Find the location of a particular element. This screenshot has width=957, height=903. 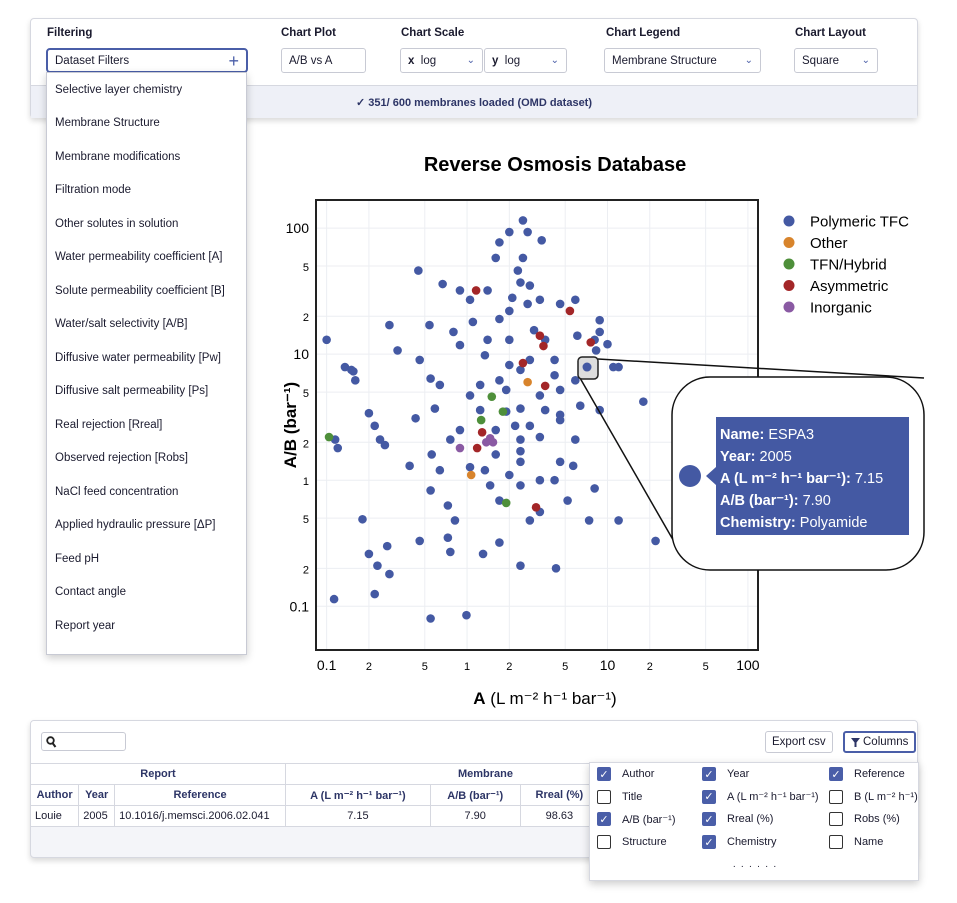

filter-menu-item: Water/salt selectivity [A/B] is located at coordinates (146, 325).